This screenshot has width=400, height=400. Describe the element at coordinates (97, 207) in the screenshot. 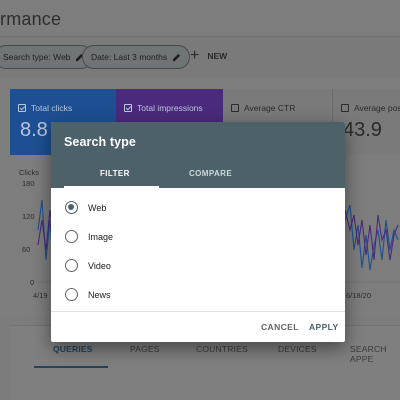

I see `option-label: Web` at that location.